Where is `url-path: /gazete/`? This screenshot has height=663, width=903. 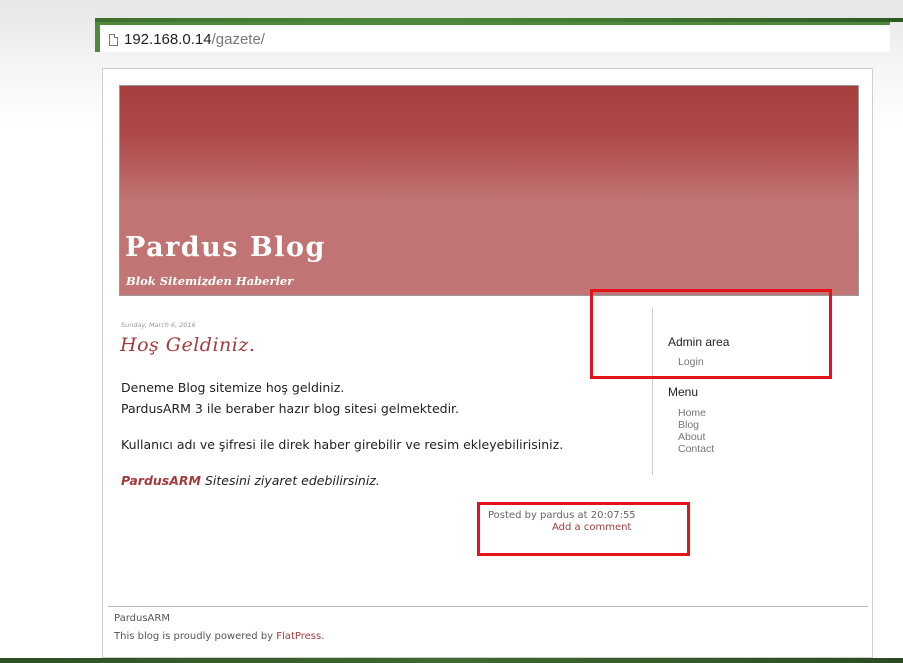 url-path: /gazete/ is located at coordinates (238, 39).